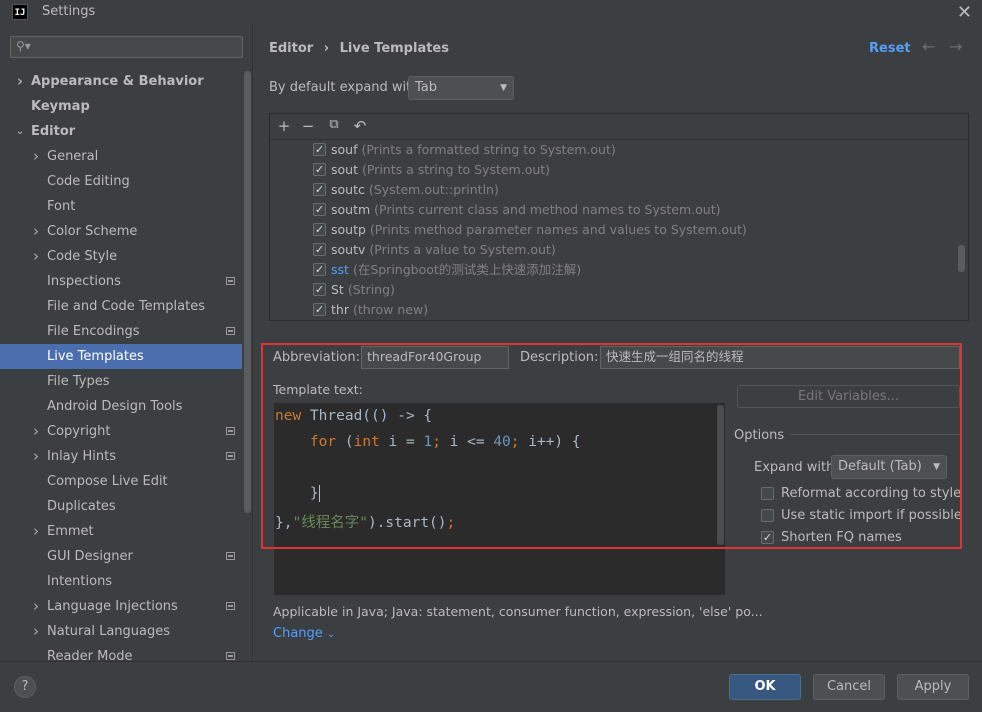  What do you see at coordinates (121, 631) in the screenshot?
I see `sidebar-item-natural-languages: › Natural Languages` at bounding box center [121, 631].